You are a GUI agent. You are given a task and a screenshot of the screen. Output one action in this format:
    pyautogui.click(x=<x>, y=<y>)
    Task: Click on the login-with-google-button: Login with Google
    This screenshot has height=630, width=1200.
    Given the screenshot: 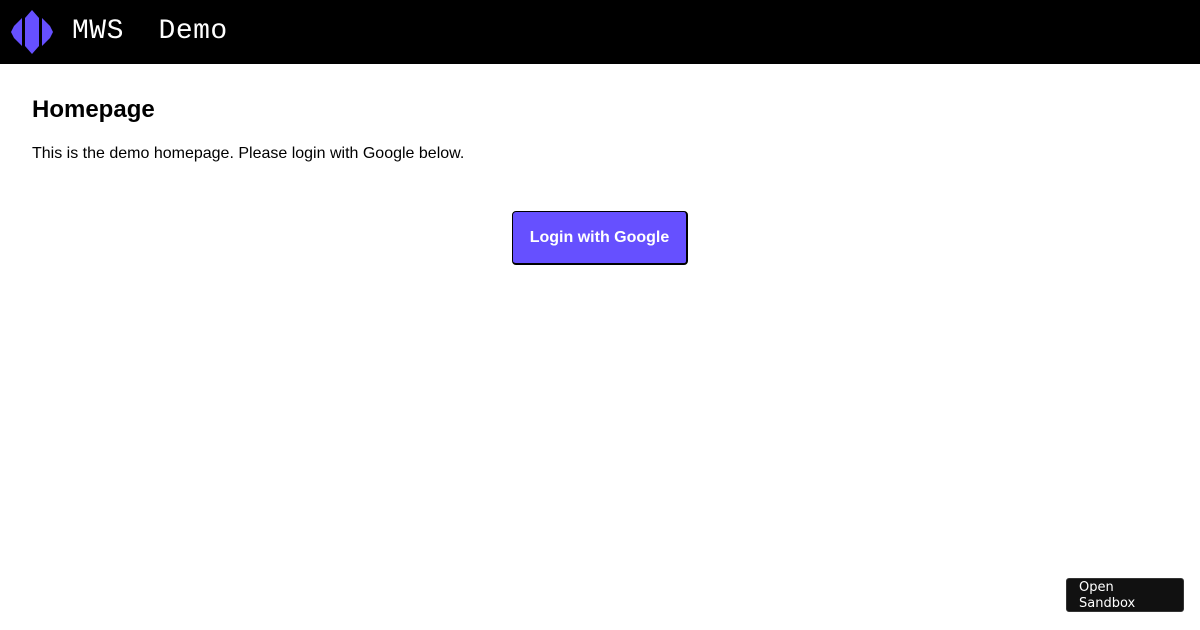 What is the action you would take?
    pyautogui.click(x=600, y=238)
    